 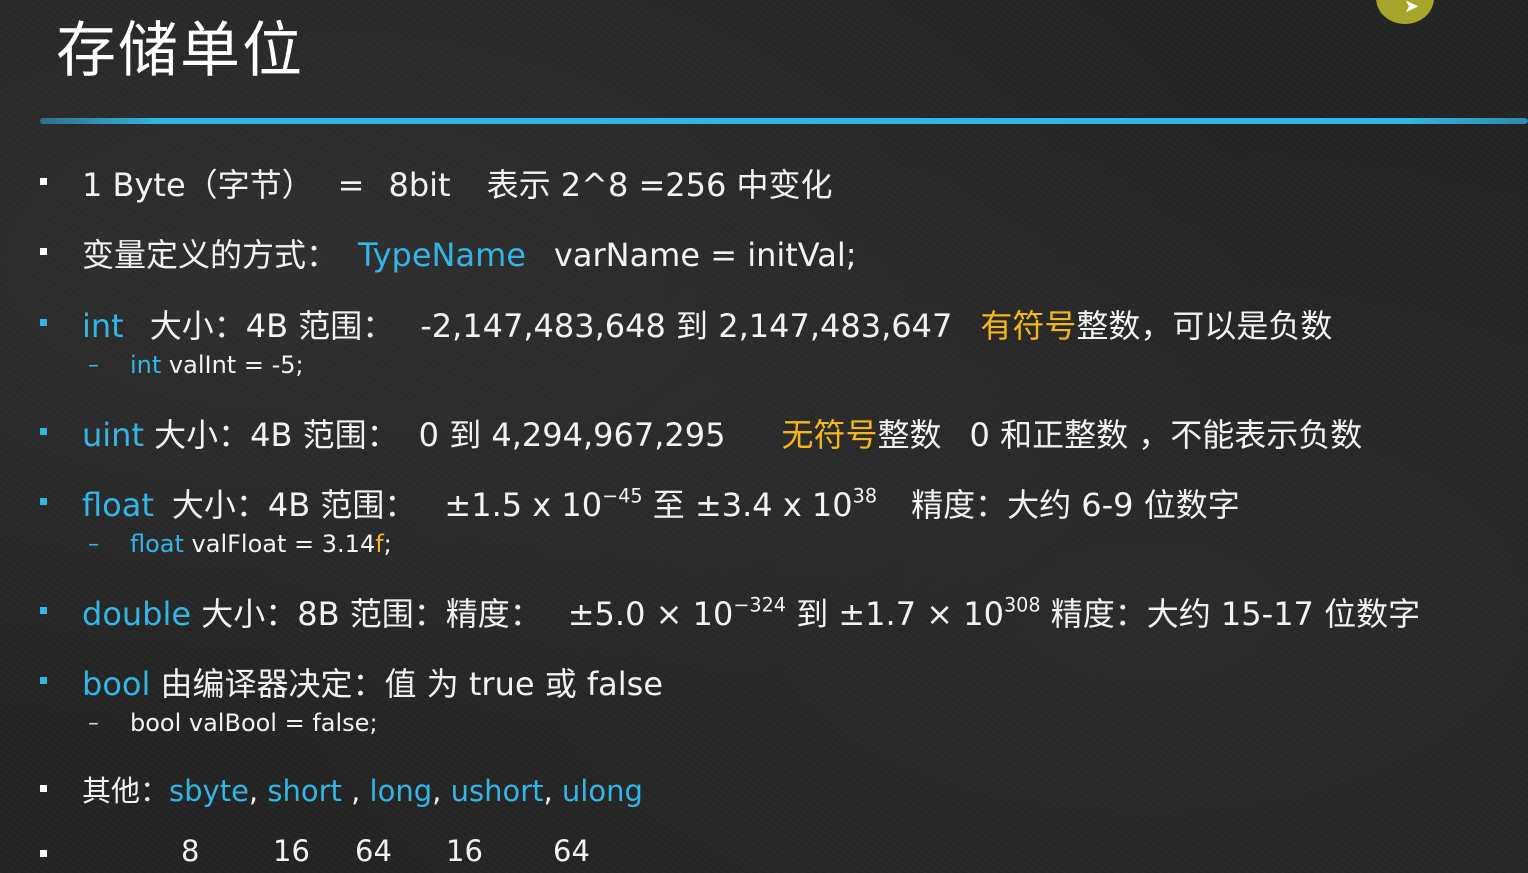 I want to click on int-signed: 有符号, so click(x=1028, y=326).